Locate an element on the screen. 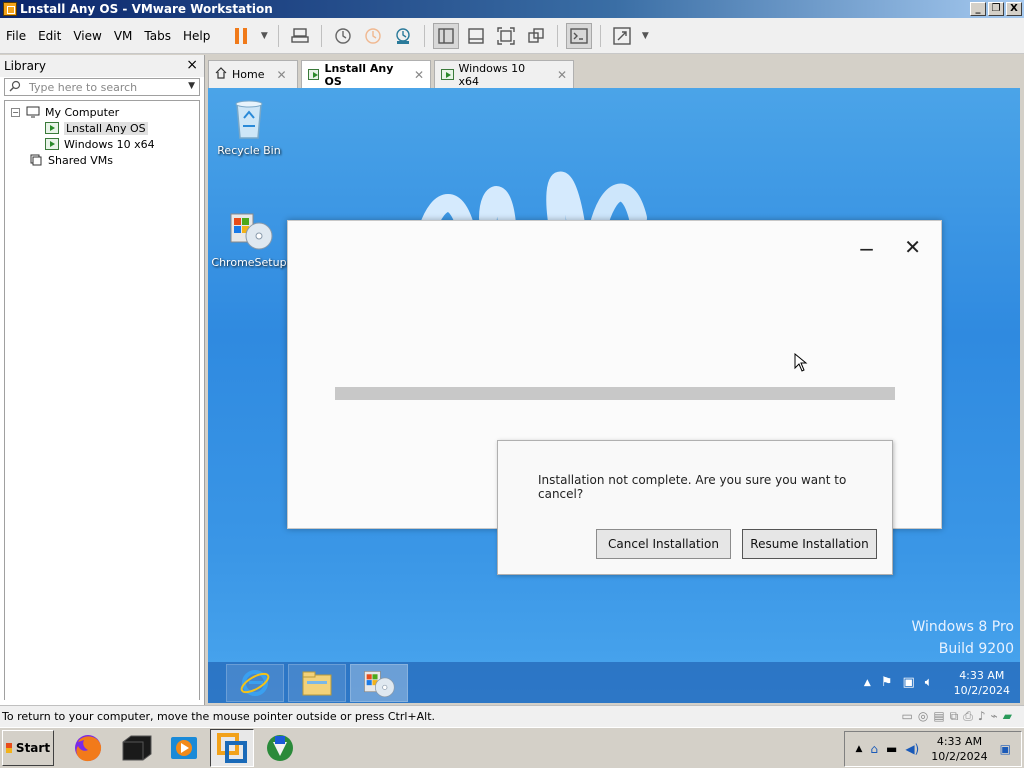  minimize-button: _ is located at coordinates (978, 9).